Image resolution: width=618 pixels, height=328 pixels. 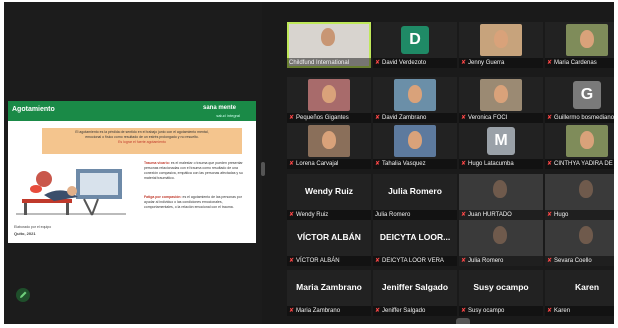 What do you see at coordinates (404, 164) in the screenshot?
I see `participant-name-label: Tahalia Vasquez` at bounding box center [404, 164].